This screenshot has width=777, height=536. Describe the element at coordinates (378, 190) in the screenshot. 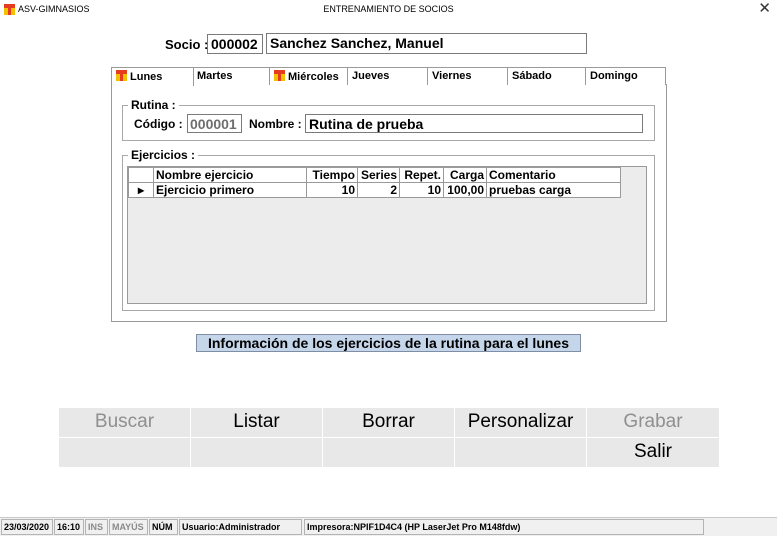

I see `cell-series: 2` at that location.